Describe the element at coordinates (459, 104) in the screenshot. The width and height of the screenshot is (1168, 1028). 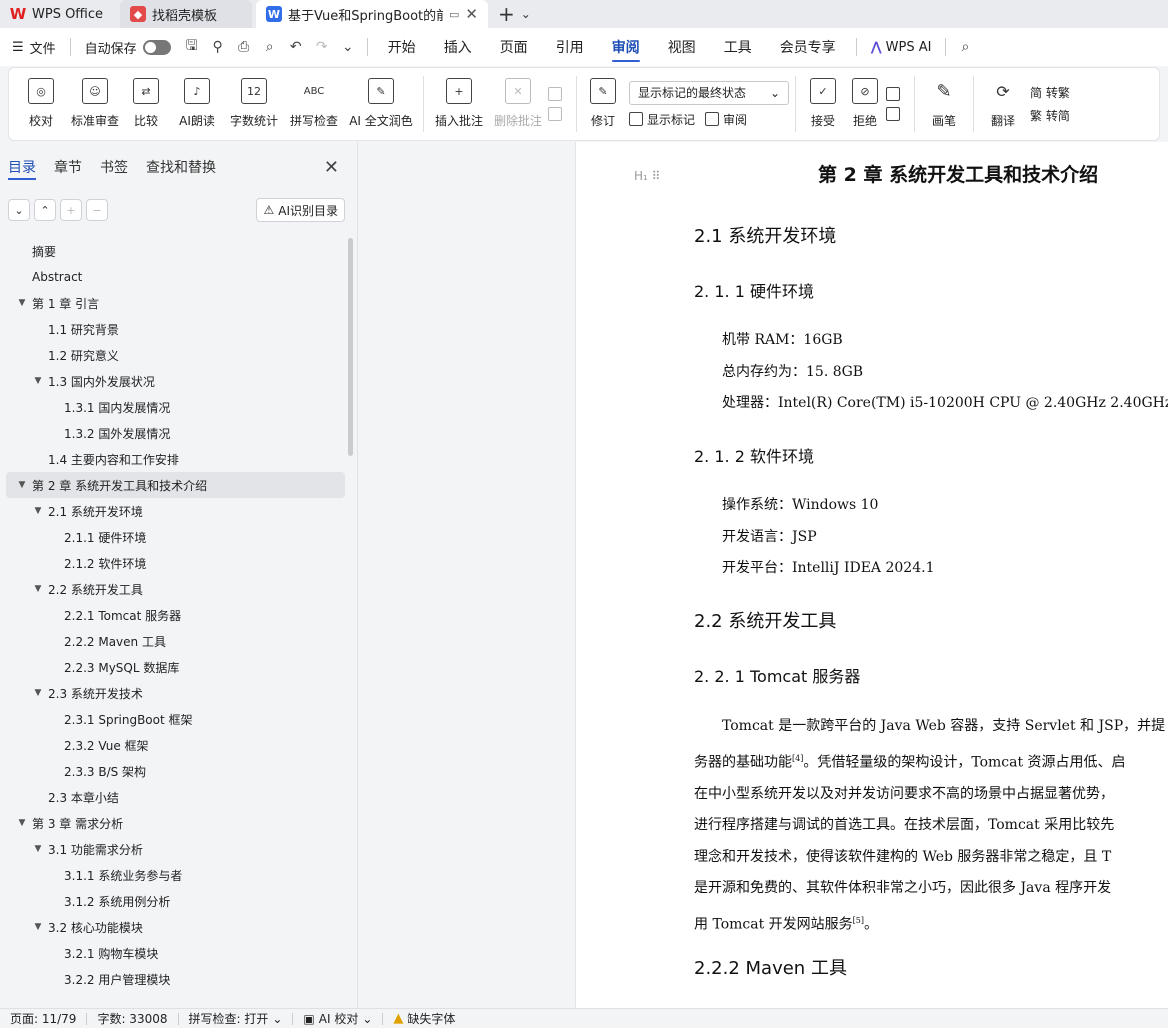
I see `insert-comment-button: + 插入批注` at that location.